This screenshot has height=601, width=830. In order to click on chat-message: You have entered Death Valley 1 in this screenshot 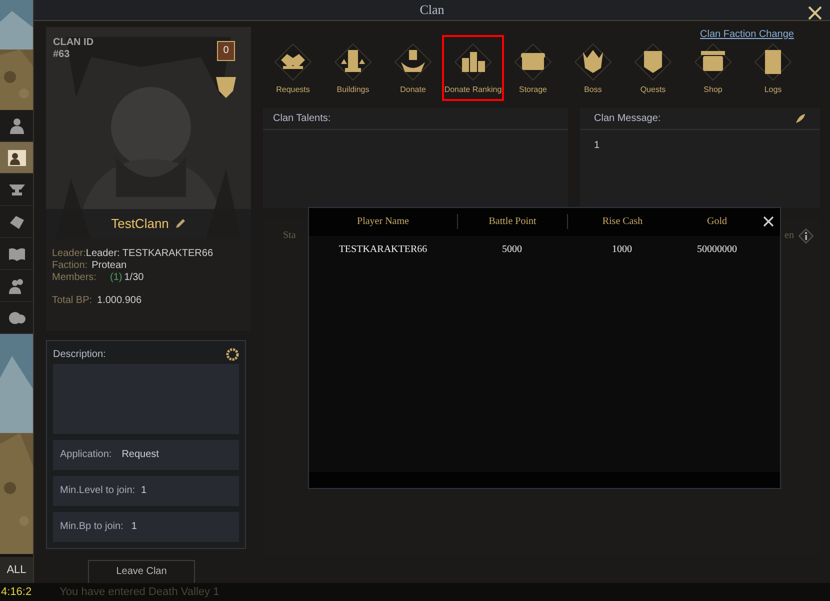, I will do `click(140, 592)`.